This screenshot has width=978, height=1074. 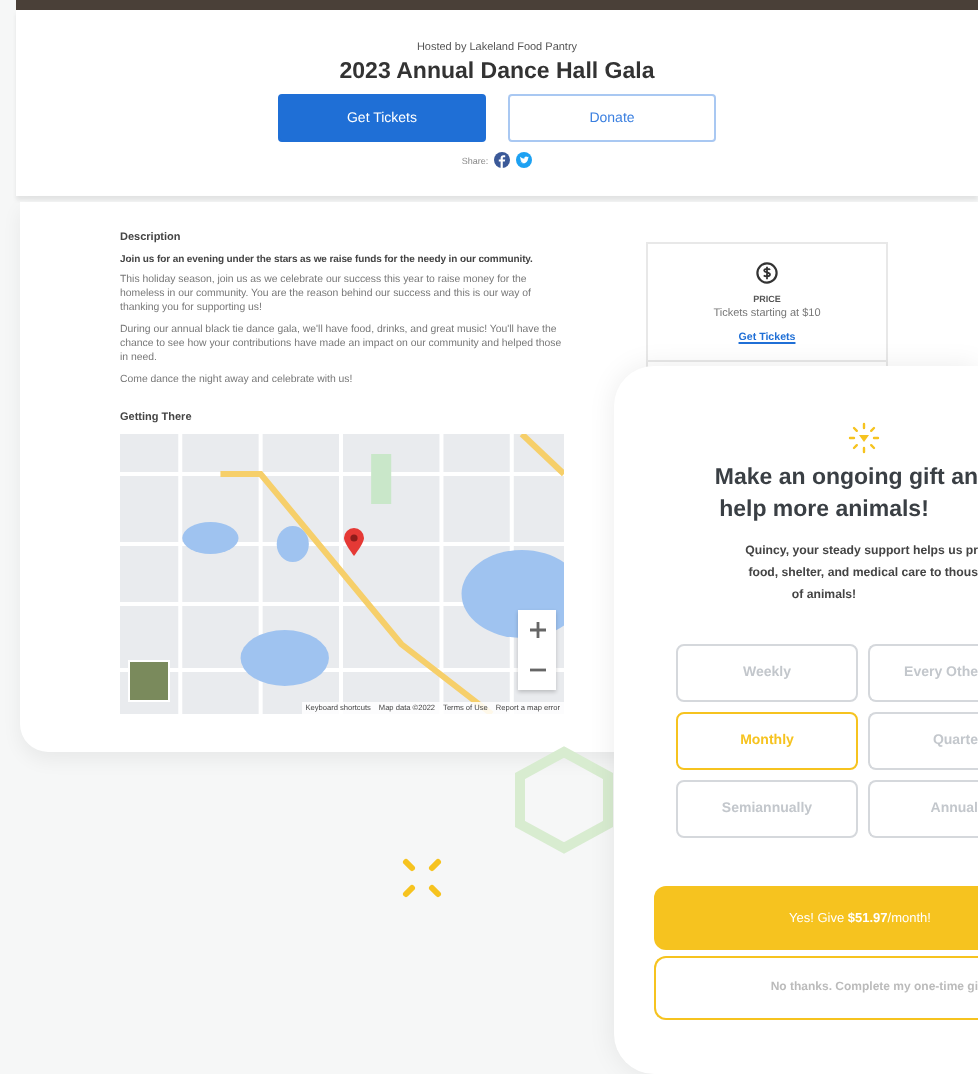 What do you see at coordinates (497, 72) in the screenshot?
I see `event-title: 2023 Annual Dance Hall Gala` at bounding box center [497, 72].